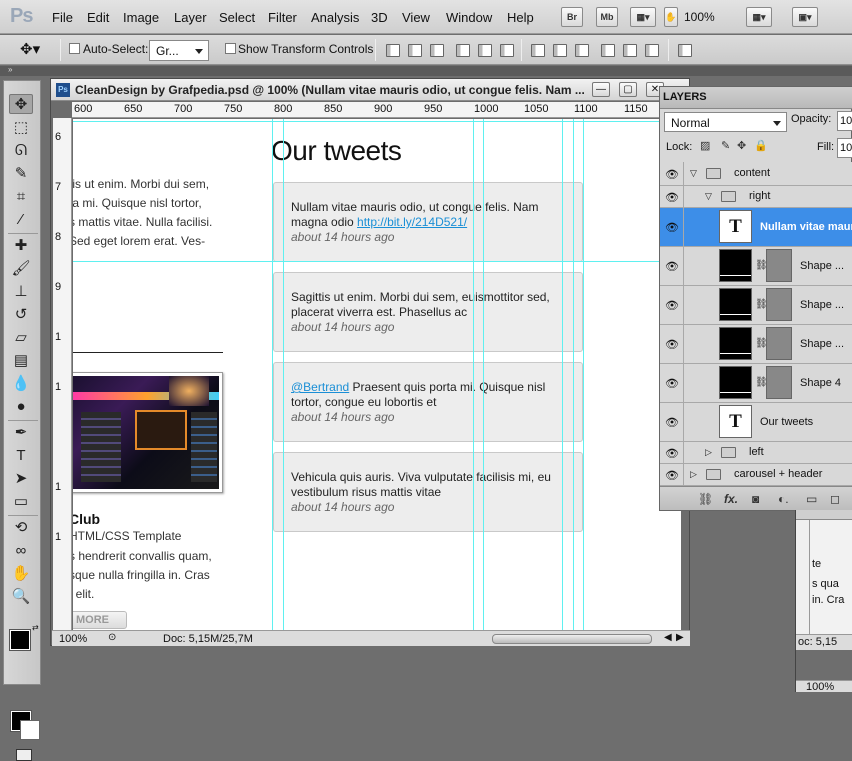 The width and height of the screenshot is (852, 761). Describe the element at coordinates (24, 755) in the screenshot. I see `quick-mask-icon` at that location.